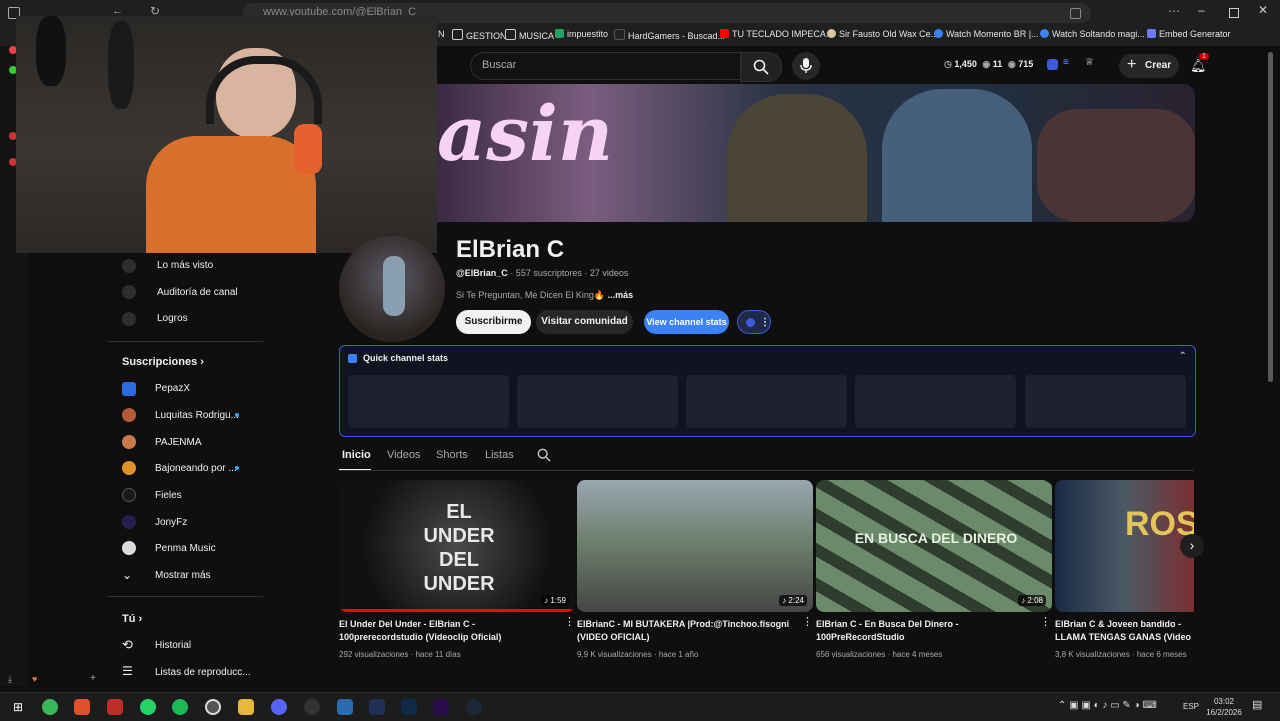  Describe the element at coordinates (806, 66) in the screenshot. I see `voice-search-button` at that location.